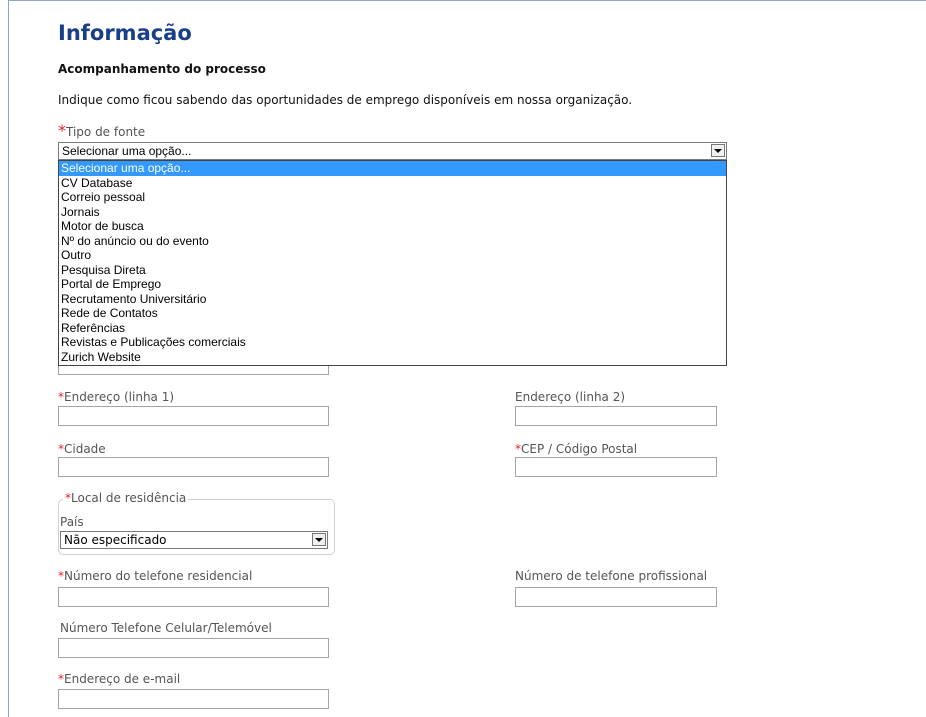 The height and width of the screenshot is (717, 926). I want to click on page-frame-top-border, so click(467, 0).